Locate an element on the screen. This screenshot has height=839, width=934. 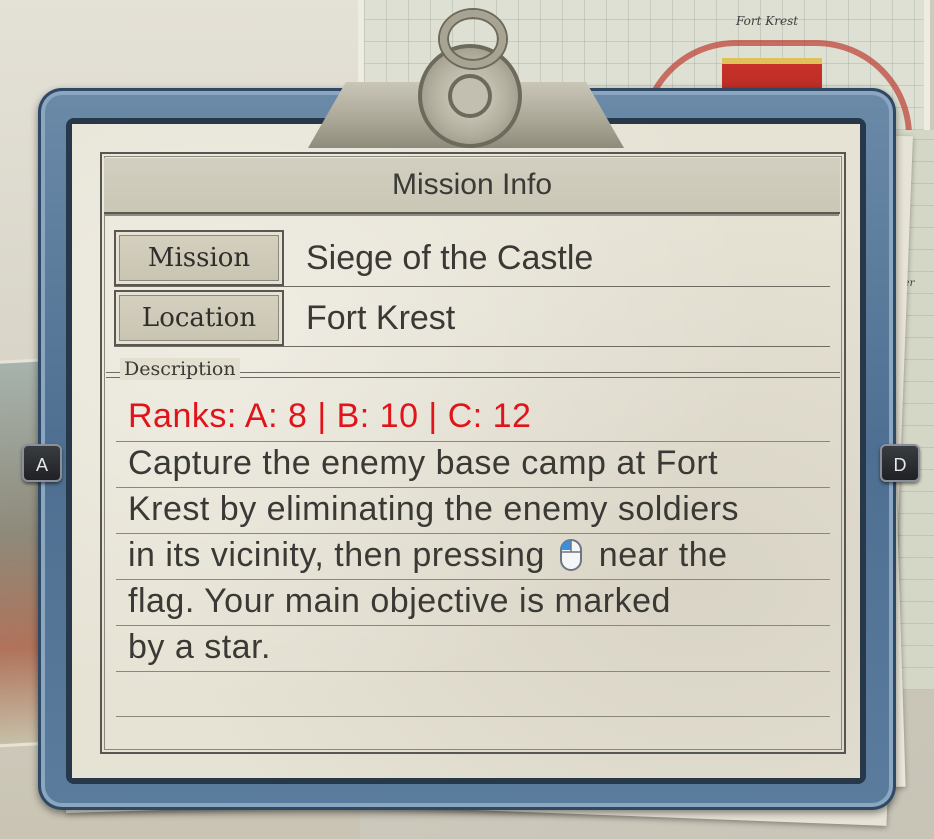
mission-value: Siege of the Castle is located at coordinates (450, 258).